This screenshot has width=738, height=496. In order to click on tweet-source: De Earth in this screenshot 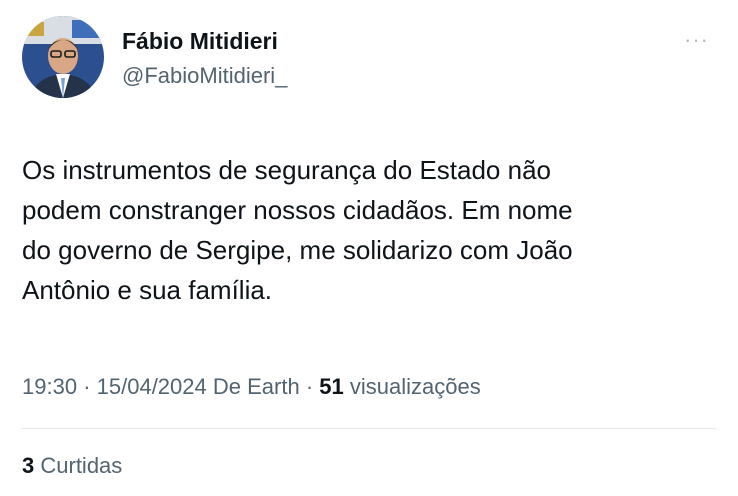, I will do `click(256, 386)`.